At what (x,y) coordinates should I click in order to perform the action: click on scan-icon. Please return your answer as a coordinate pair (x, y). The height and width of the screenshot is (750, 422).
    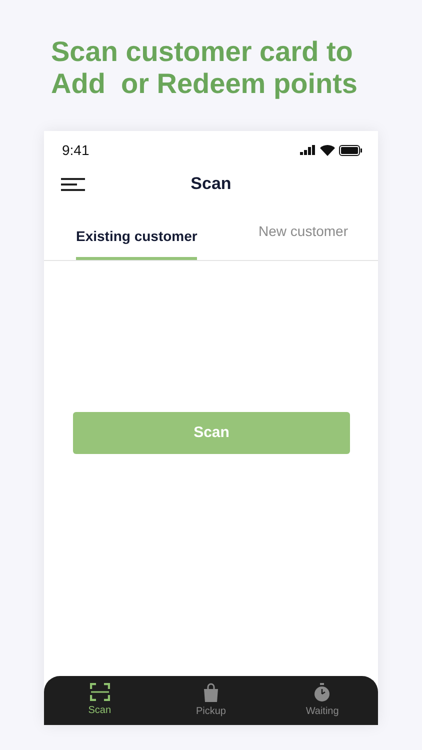
    Looking at the image, I should click on (100, 692).